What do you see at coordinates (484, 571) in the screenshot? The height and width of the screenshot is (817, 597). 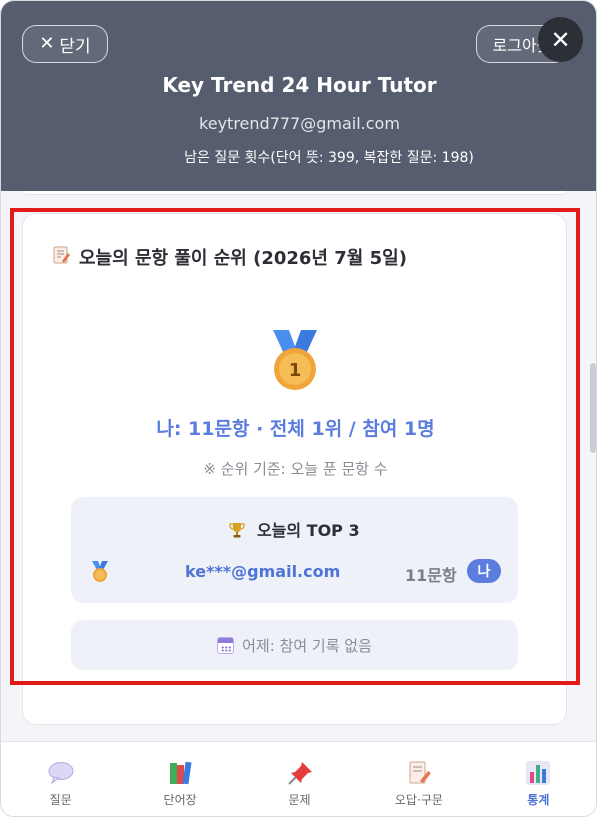 I see `me-badge: 나` at bounding box center [484, 571].